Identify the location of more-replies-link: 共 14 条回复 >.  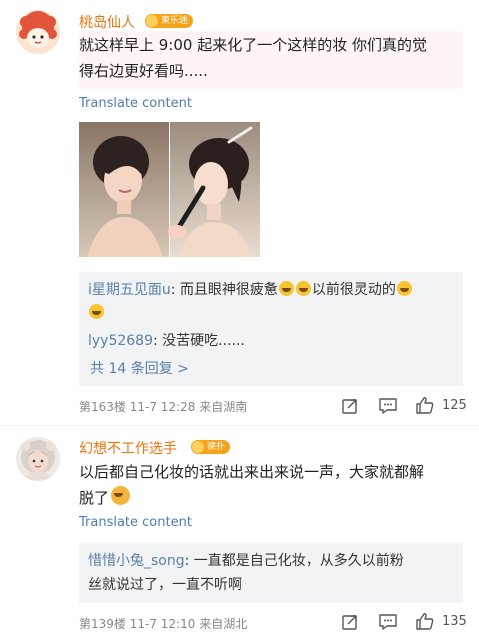
(139, 368).